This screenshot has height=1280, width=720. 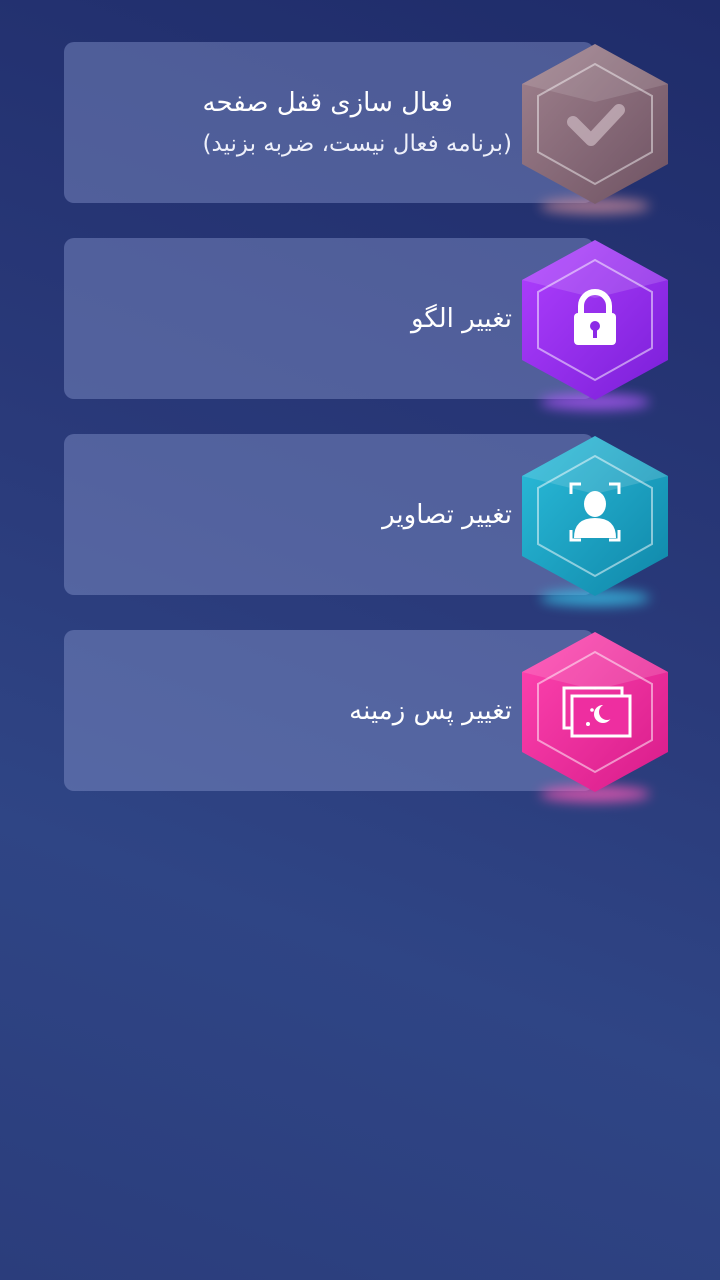 What do you see at coordinates (357, 143) in the screenshot?
I see `menu-item-subtitle: (برنامه فعال نیست، ضربه بزنید)` at bounding box center [357, 143].